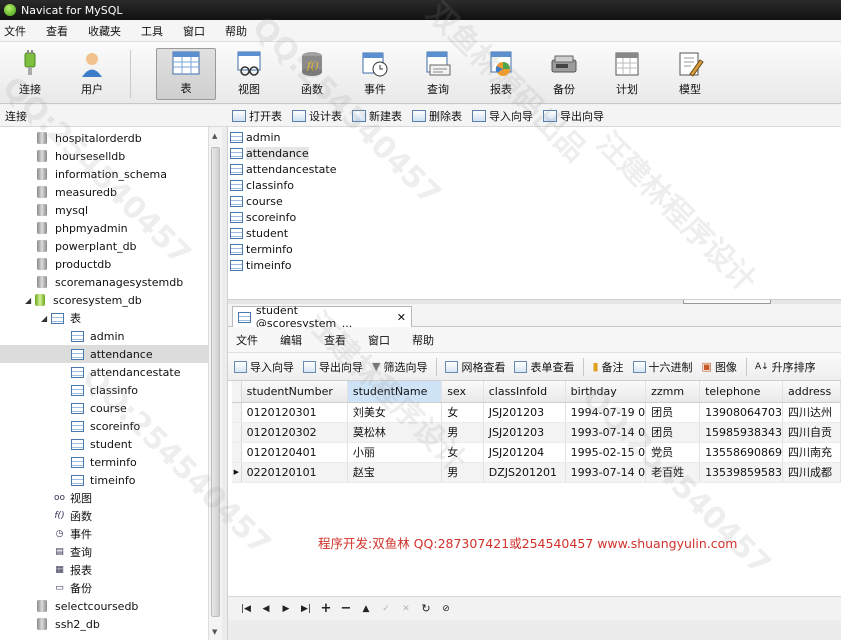  What do you see at coordinates (104, 480) in the screenshot?
I see `tree-table-item: timeinfo` at bounding box center [104, 480].